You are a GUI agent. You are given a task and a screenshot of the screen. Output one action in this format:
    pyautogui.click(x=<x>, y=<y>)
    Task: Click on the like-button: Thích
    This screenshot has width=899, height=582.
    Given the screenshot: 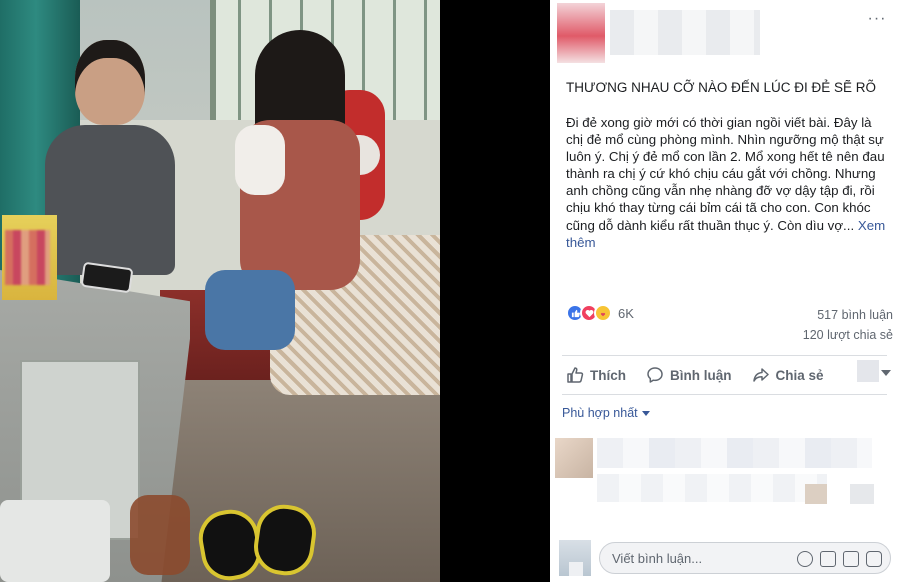 What is the action you would take?
    pyautogui.click(x=596, y=375)
    